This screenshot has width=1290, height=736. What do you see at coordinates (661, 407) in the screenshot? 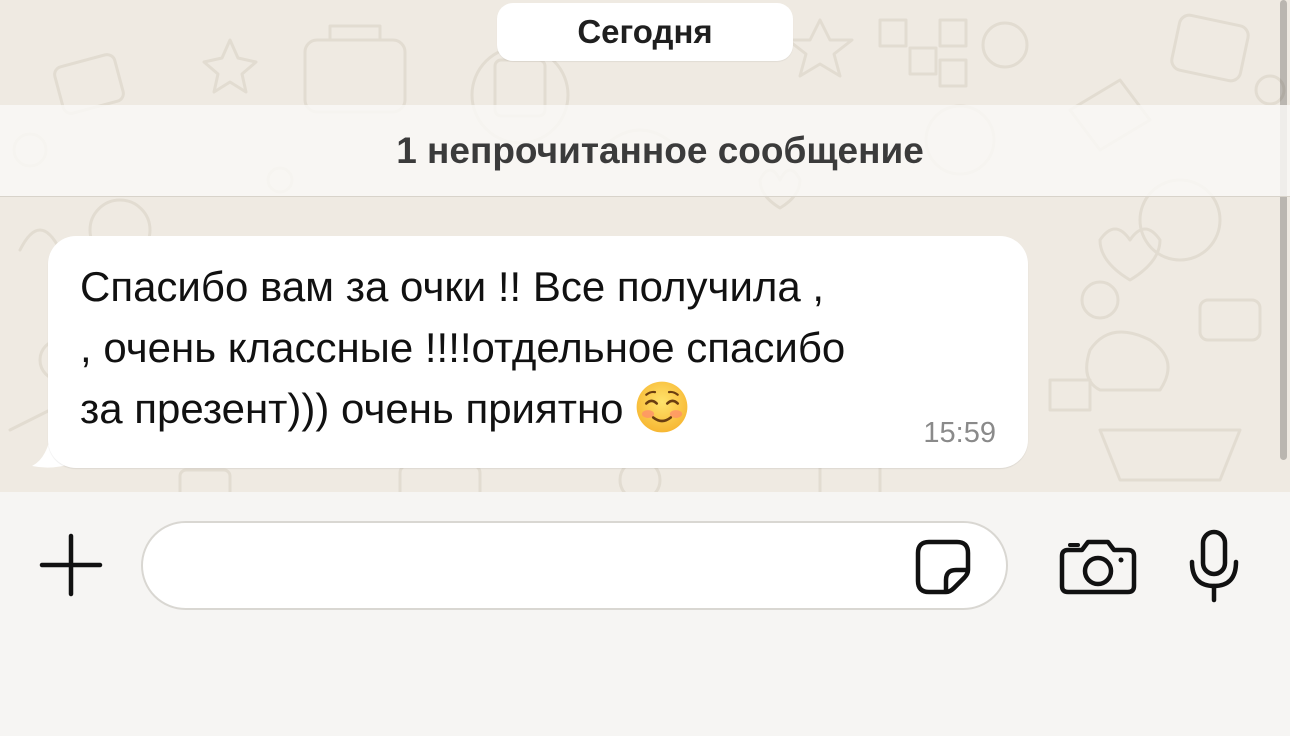
I see `smiling-face-with-blush-icon` at bounding box center [661, 407].